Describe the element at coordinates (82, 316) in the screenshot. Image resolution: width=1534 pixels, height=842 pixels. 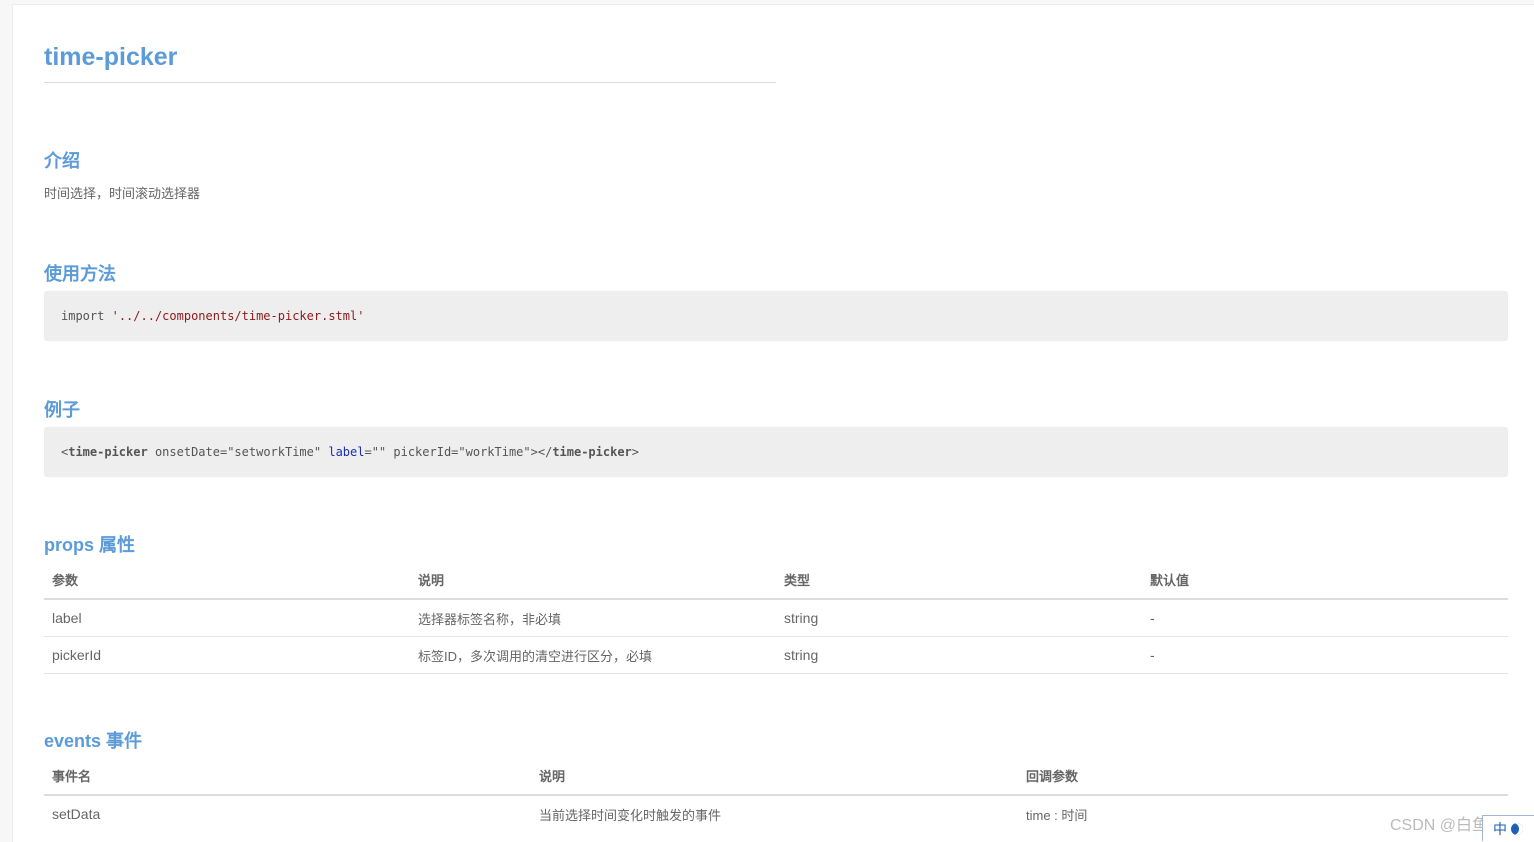
I see `code-keyword: import` at that location.